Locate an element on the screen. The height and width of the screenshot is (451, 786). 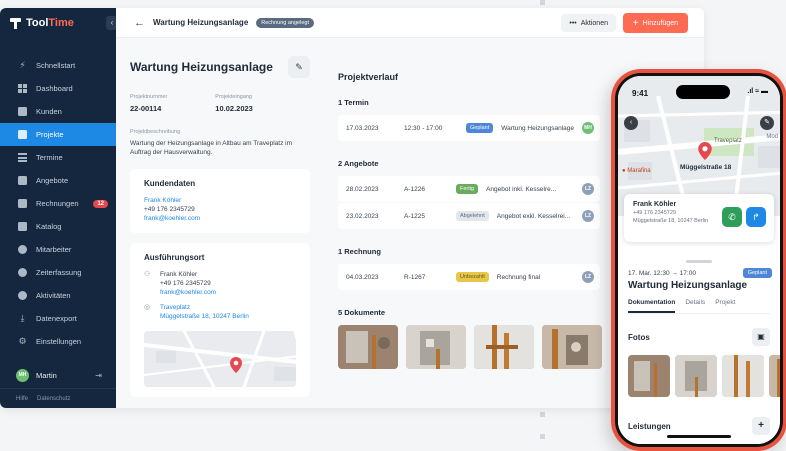
customer-phone: +49 176 2345729 is located at coordinates (169, 209).